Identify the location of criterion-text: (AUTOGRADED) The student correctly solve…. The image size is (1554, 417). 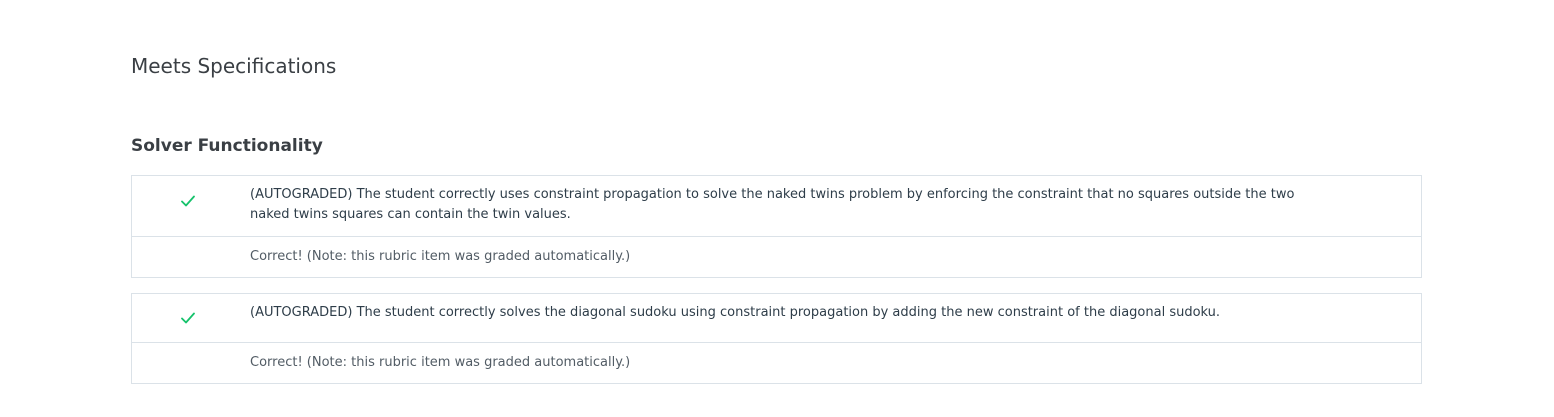
(735, 312).